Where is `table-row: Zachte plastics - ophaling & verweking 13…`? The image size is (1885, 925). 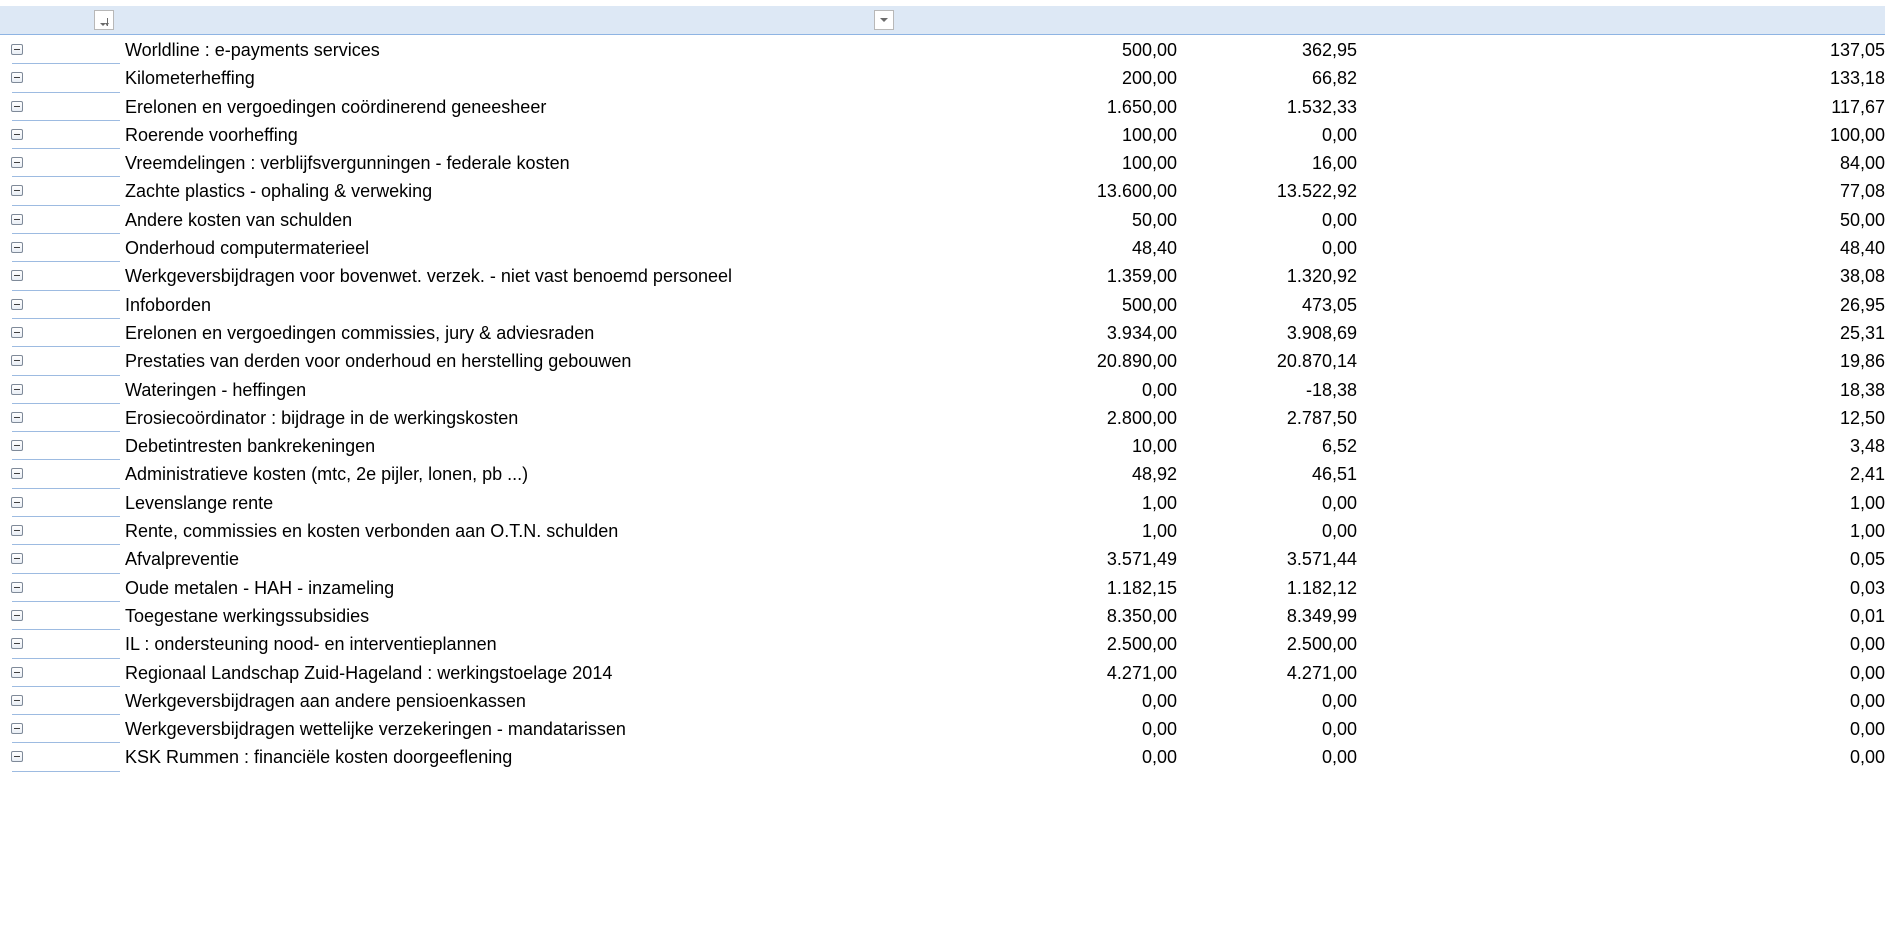 table-row: Zachte plastics - ophaling & verweking 13… is located at coordinates (942, 191).